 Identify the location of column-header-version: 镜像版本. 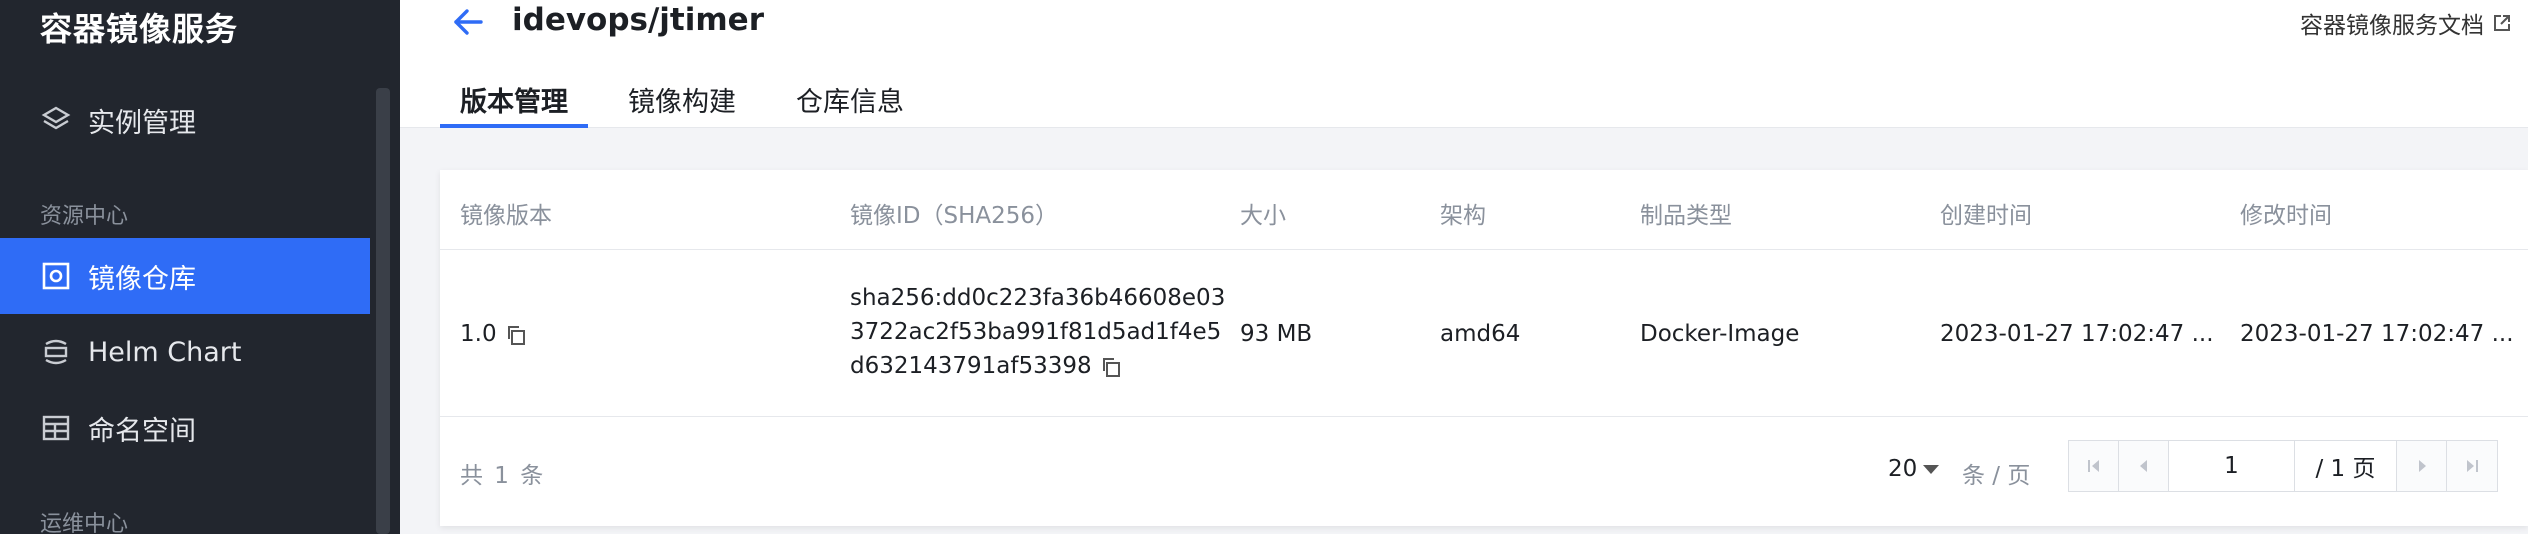
(506, 216).